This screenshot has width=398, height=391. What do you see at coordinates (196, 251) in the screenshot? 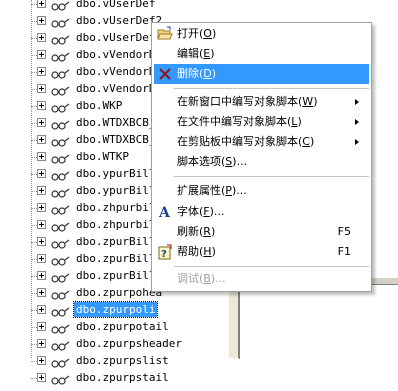
I see `menu-item-label: 帮助(H)` at bounding box center [196, 251].